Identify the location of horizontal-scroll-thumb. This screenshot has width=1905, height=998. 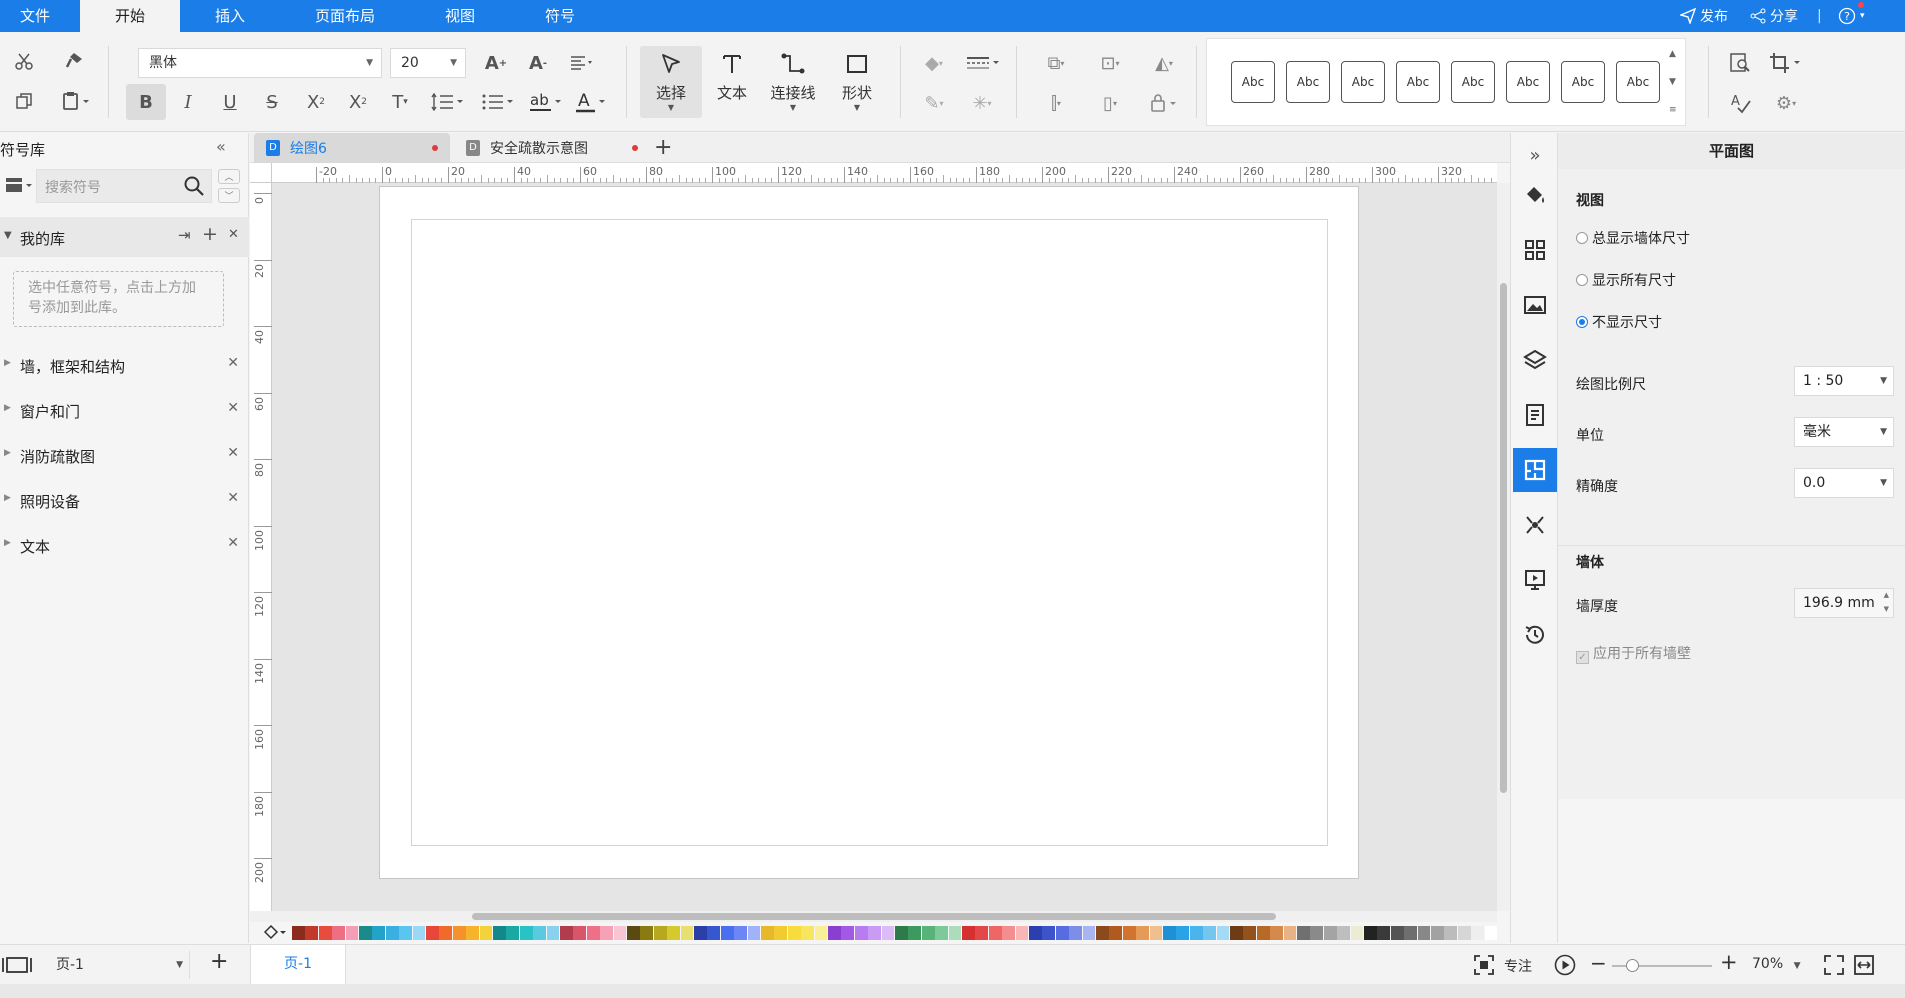
(874, 916).